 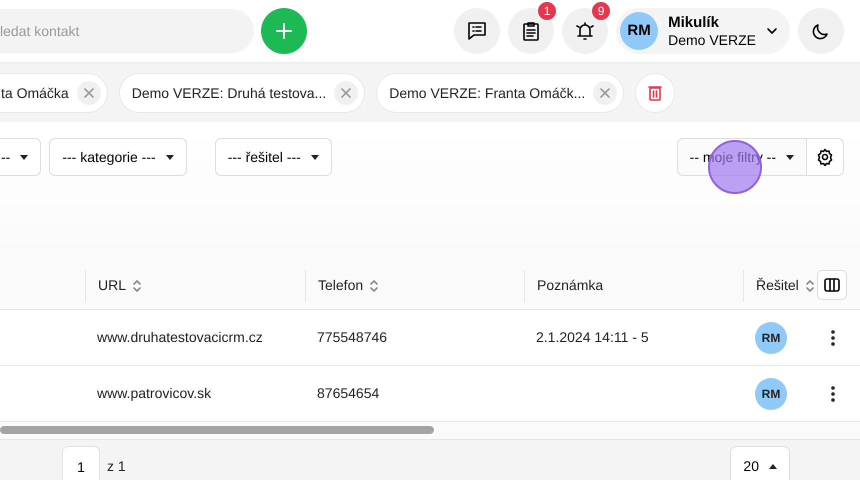 What do you see at coordinates (531, 31) in the screenshot?
I see `tasks-button` at bounding box center [531, 31].